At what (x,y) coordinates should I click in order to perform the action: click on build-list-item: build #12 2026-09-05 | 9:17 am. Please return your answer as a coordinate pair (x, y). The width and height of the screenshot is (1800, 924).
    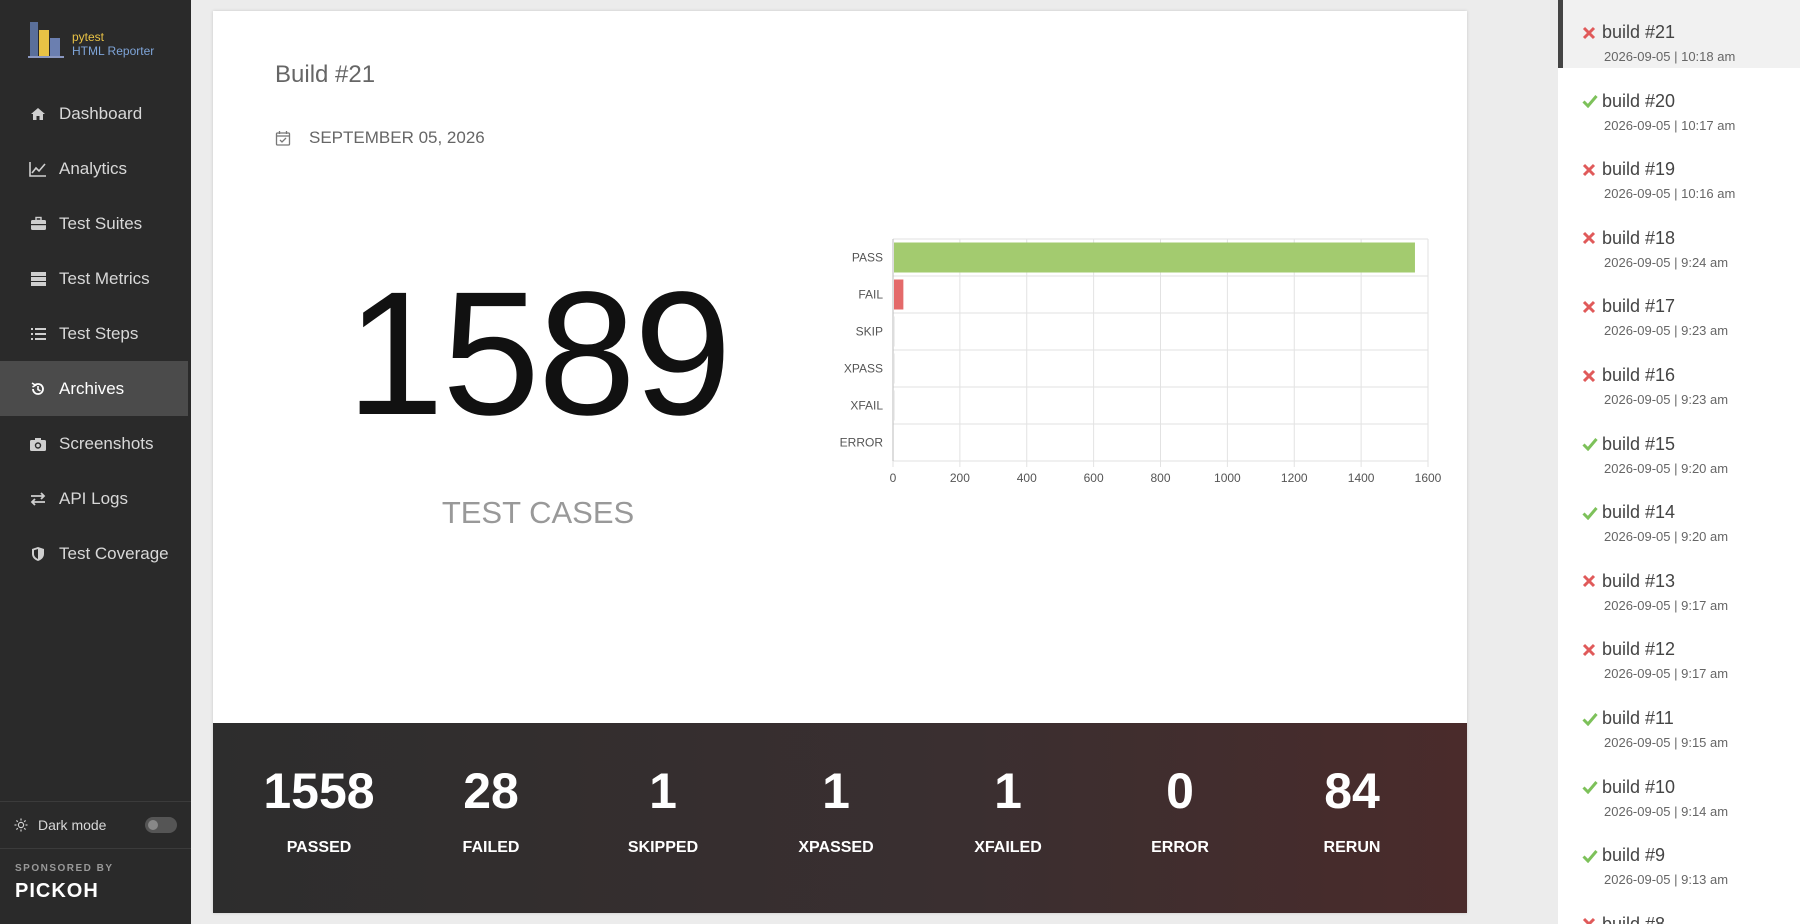
    Looking at the image, I should click on (1679, 651).